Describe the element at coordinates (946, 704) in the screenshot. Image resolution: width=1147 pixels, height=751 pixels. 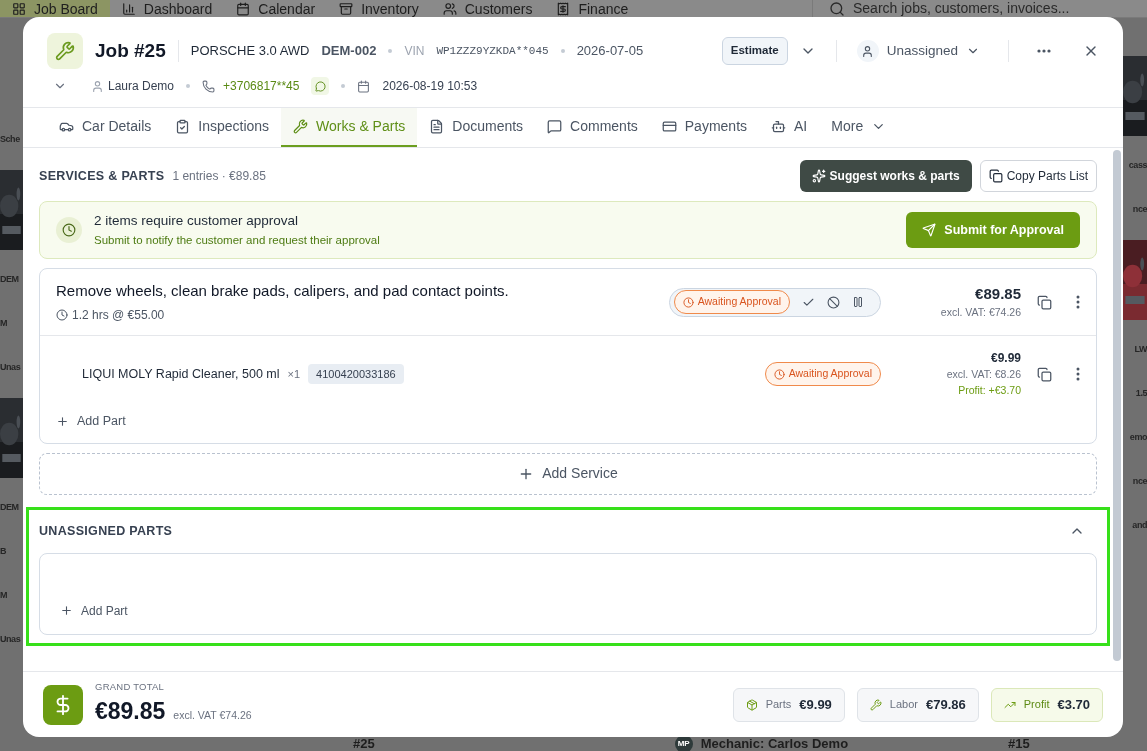
I see `chip-value: €79.86` at that location.